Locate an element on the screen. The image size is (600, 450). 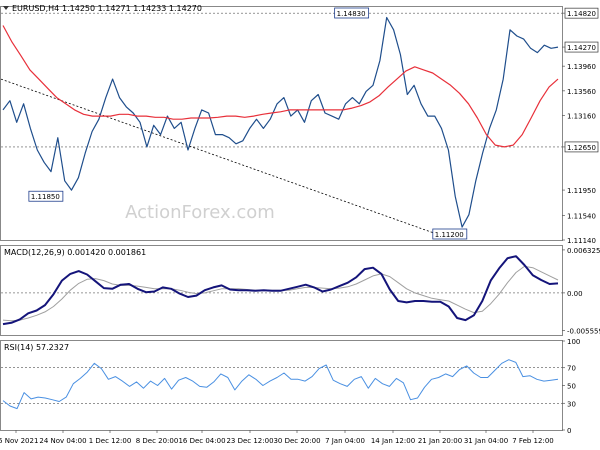
macd-line is located at coordinates (280, 290).